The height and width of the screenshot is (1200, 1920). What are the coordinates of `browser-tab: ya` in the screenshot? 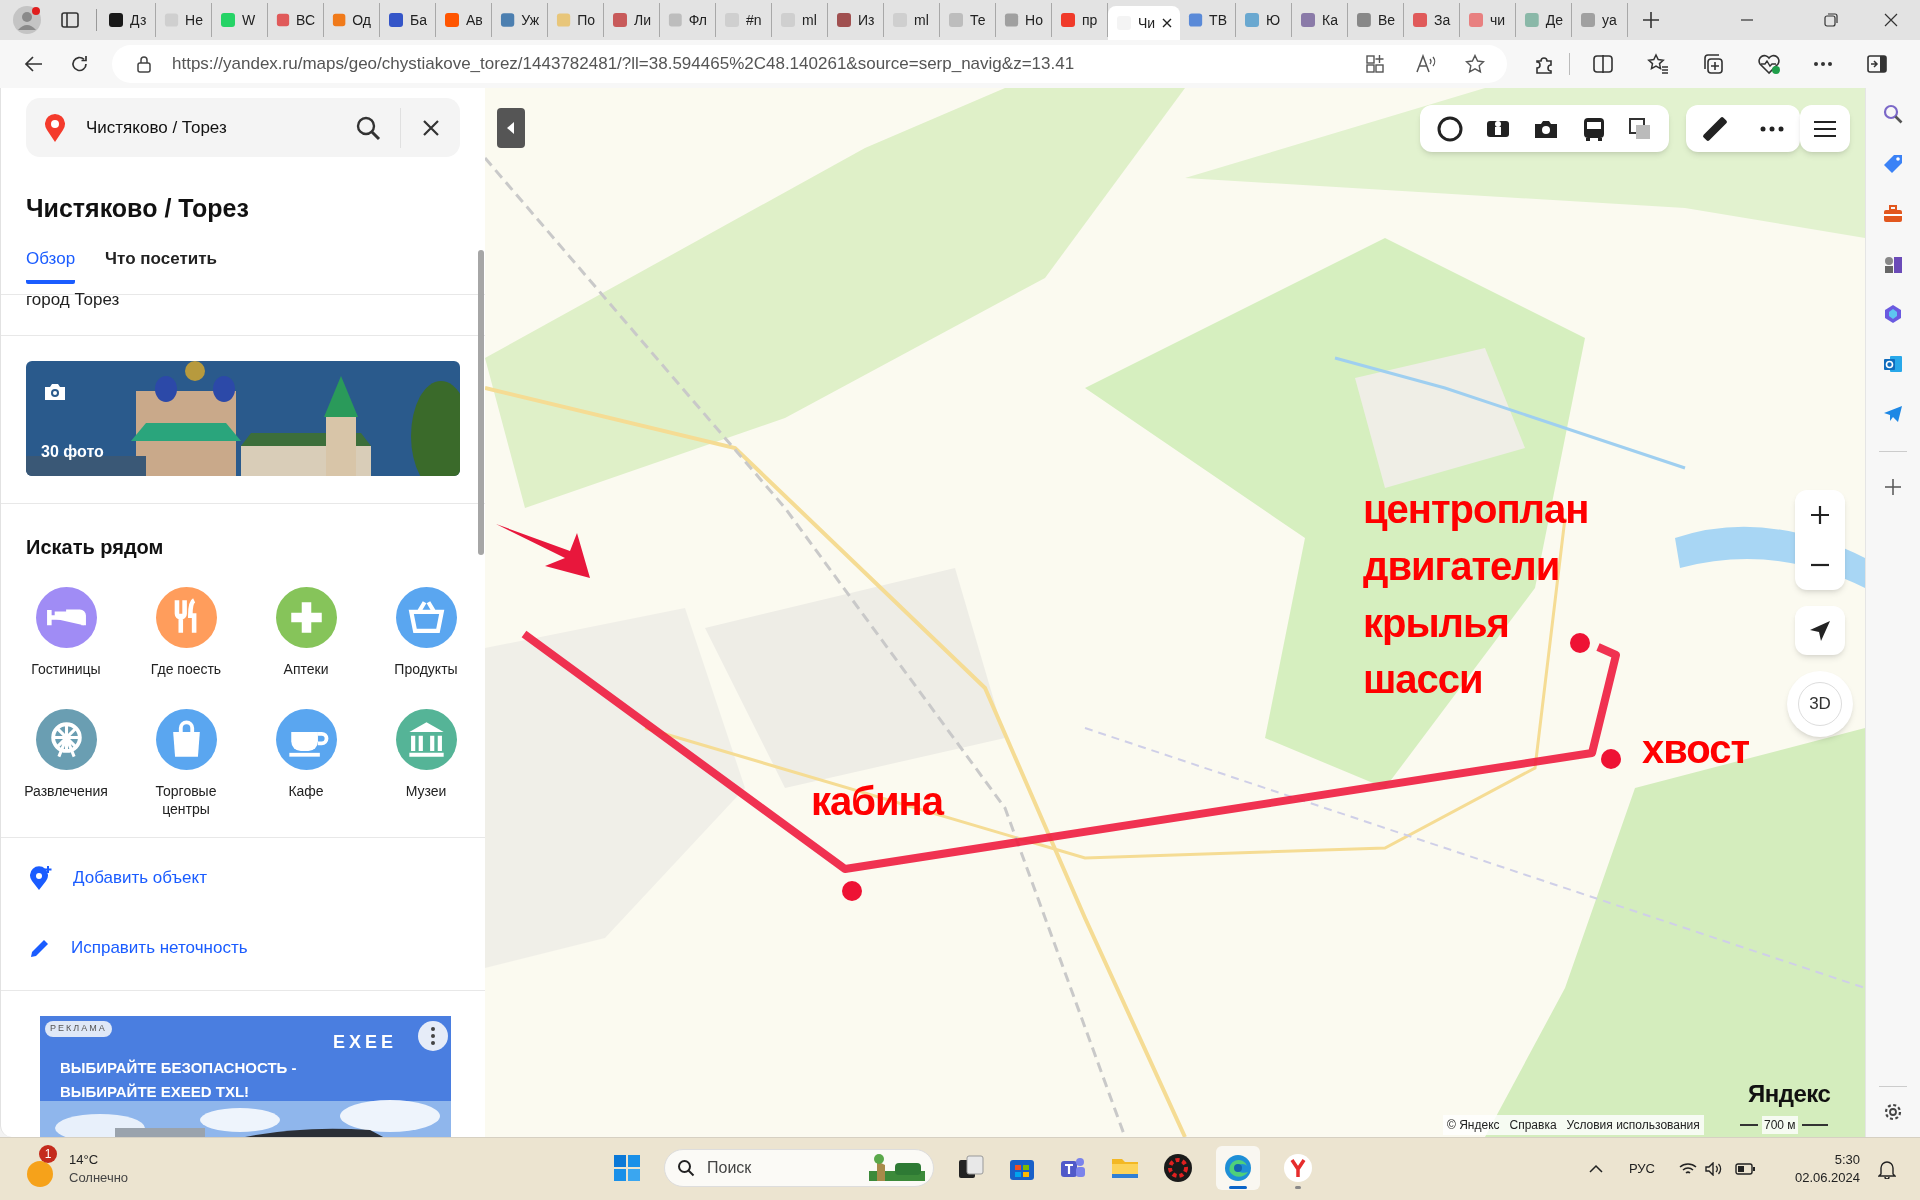 It's located at (1600, 20).